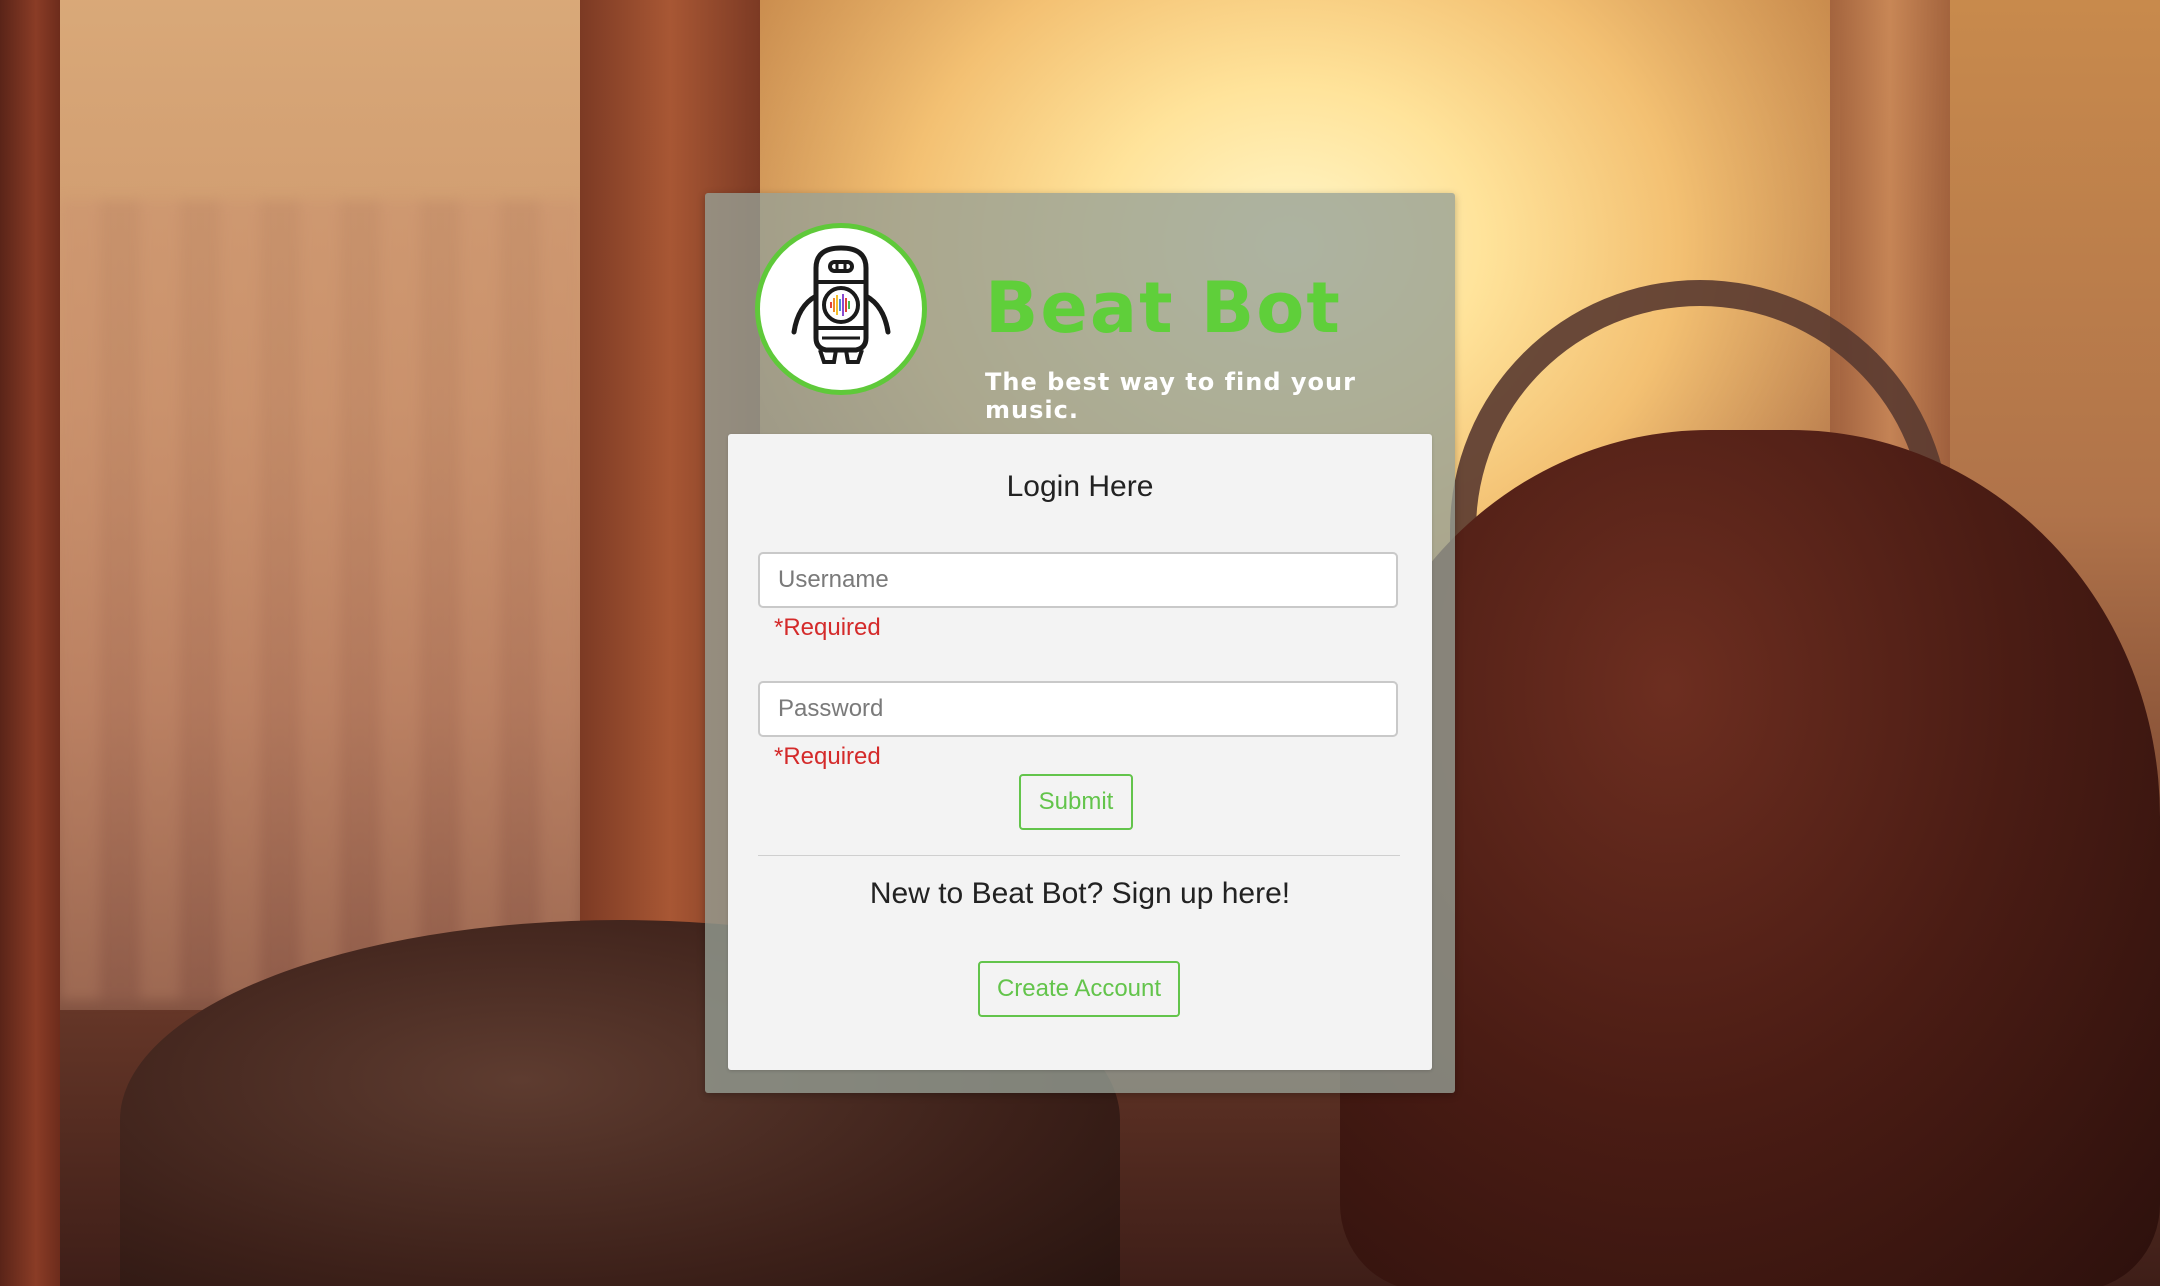 Image resolution: width=2160 pixels, height=1286 pixels. I want to click on background-city, so click(320, 600).